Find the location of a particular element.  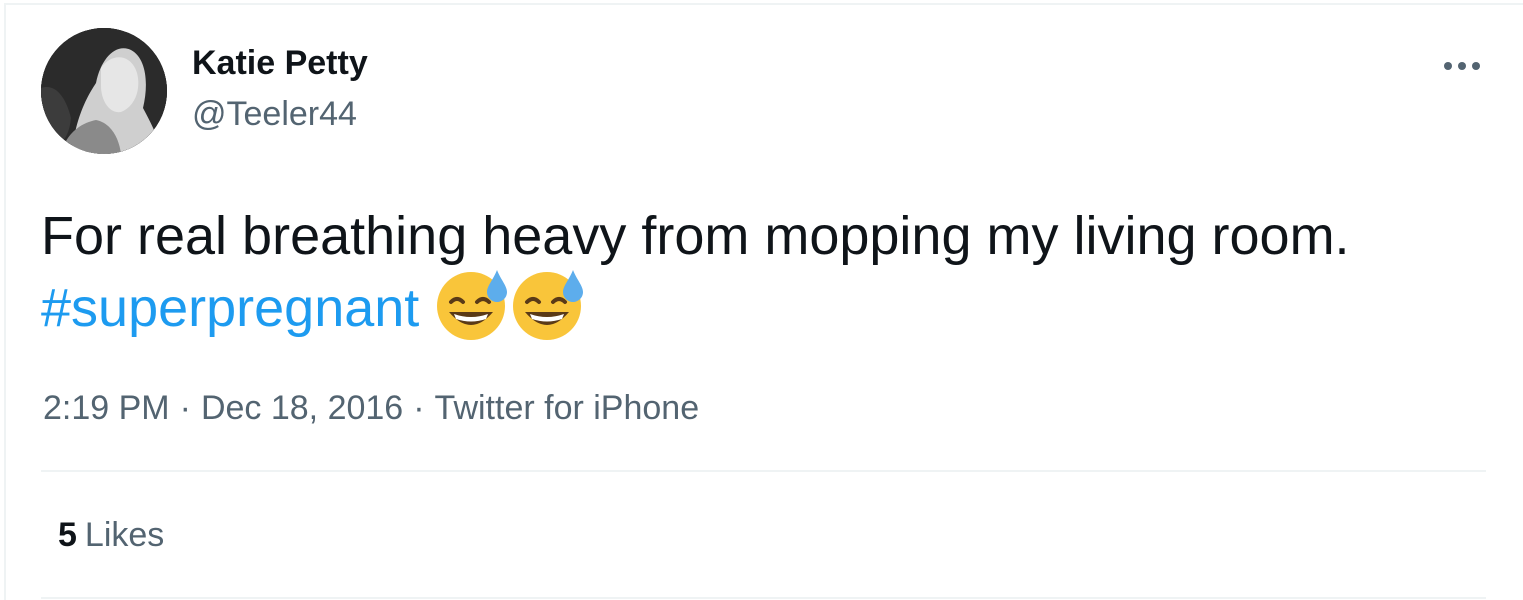

more-options-button is located at coordinates (1462, 66).